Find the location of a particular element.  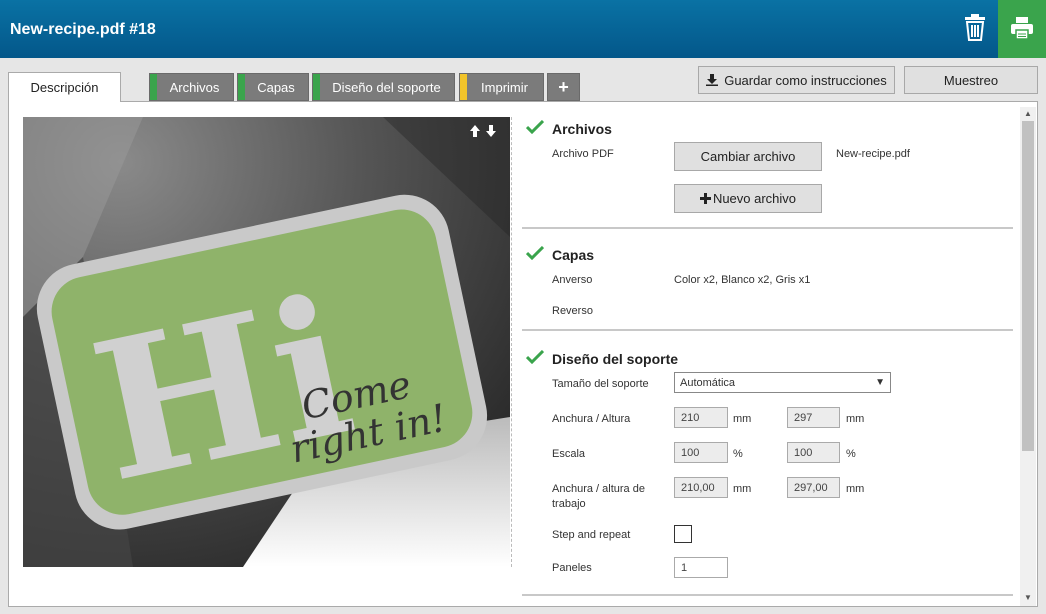

new-file-button: Nuevo archivo is located at coordinates (748, 198).